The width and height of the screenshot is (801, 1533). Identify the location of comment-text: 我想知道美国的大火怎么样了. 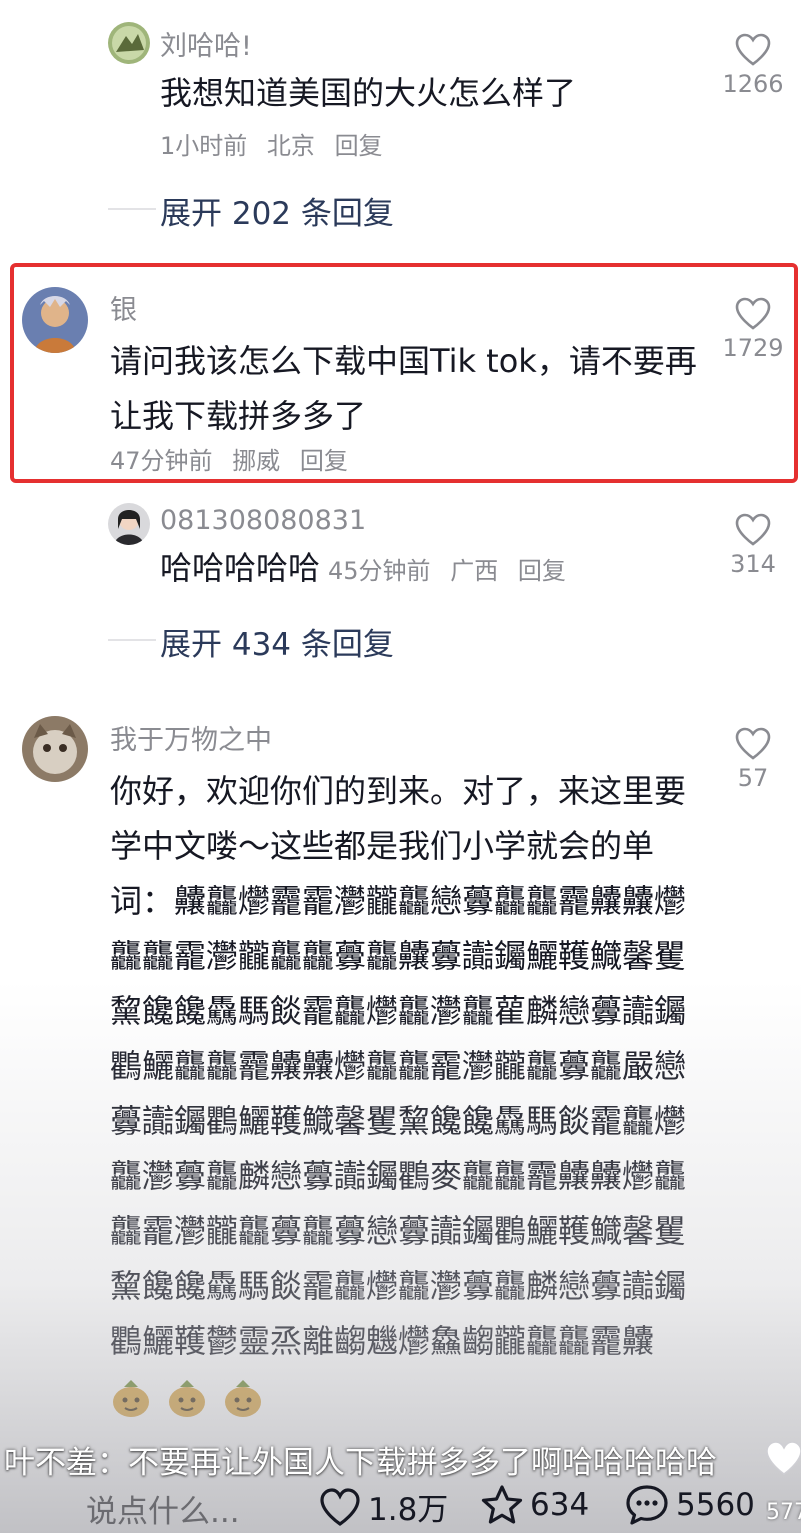
(368, 93).